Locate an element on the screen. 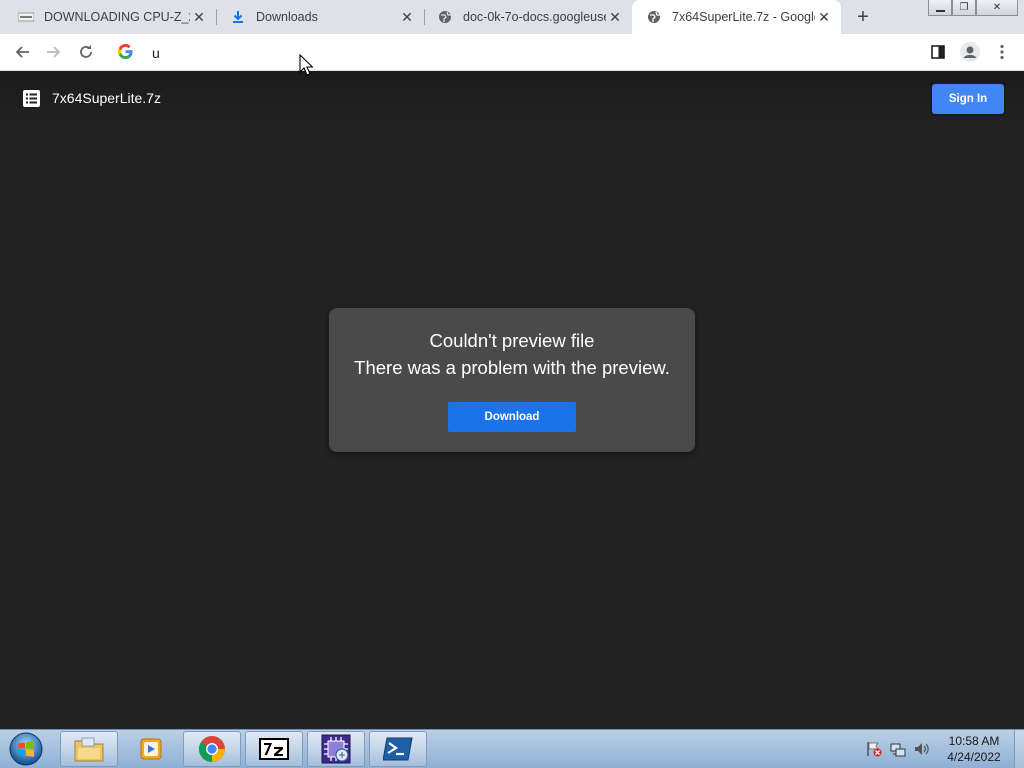  omnibox is located at coordinates (510, 52).